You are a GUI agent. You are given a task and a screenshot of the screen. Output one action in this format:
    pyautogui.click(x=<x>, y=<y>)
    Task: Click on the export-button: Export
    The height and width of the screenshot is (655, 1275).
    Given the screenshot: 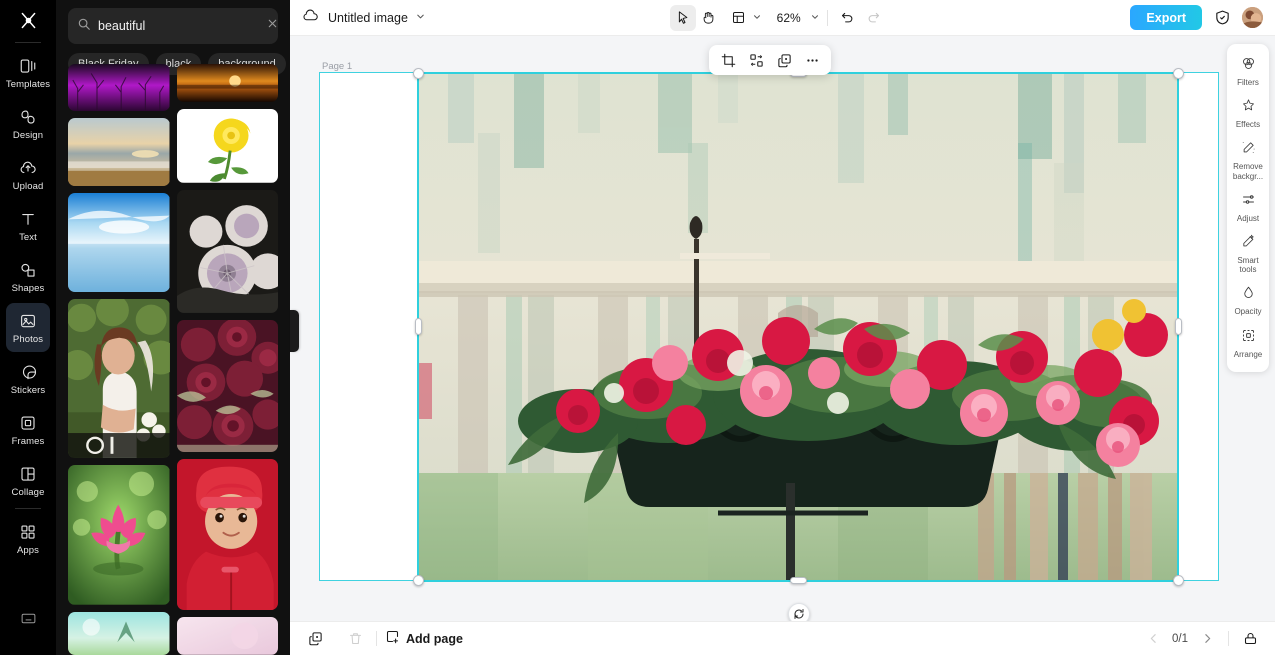 What is the action you would take?
    pyautogui.click(x=1166, y=17)
    